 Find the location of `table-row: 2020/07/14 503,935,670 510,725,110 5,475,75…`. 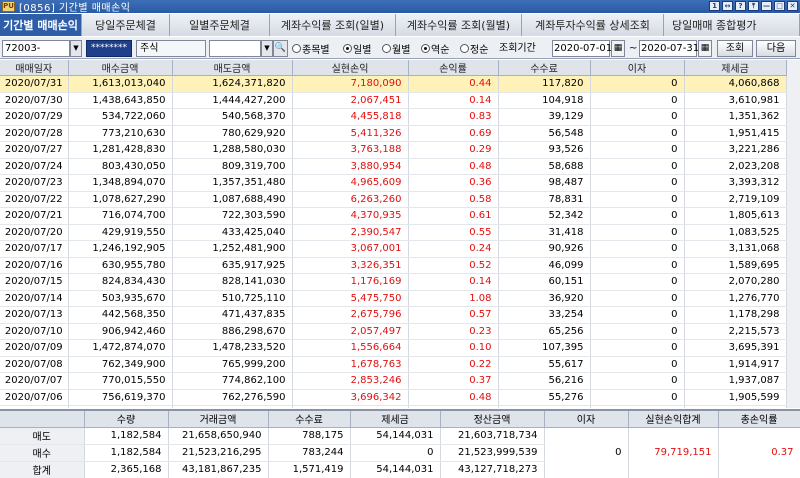

table-row: 2020/07/14 503,935,670 510,725,110 5,475,75… is located at coordinates (400, 298).